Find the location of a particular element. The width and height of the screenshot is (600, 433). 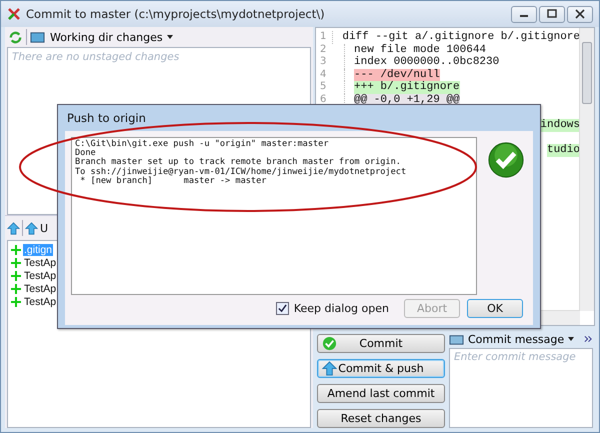

keep-open-checkbox is located at coordinates (282, 308).